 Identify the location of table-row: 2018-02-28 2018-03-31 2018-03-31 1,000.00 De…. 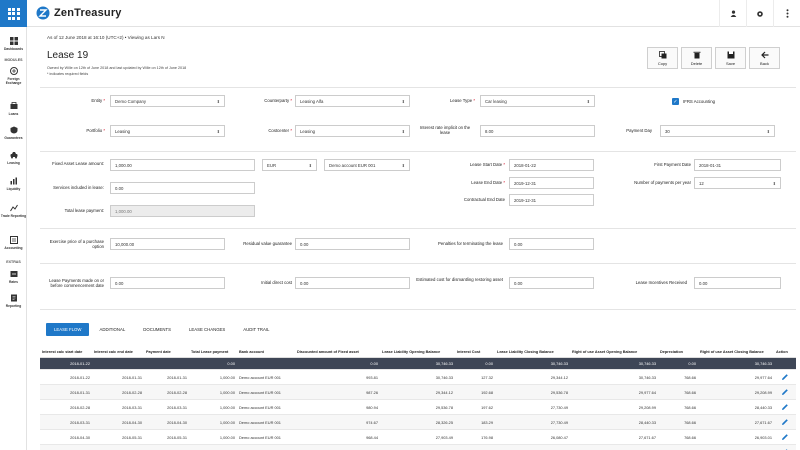
(418, 407).